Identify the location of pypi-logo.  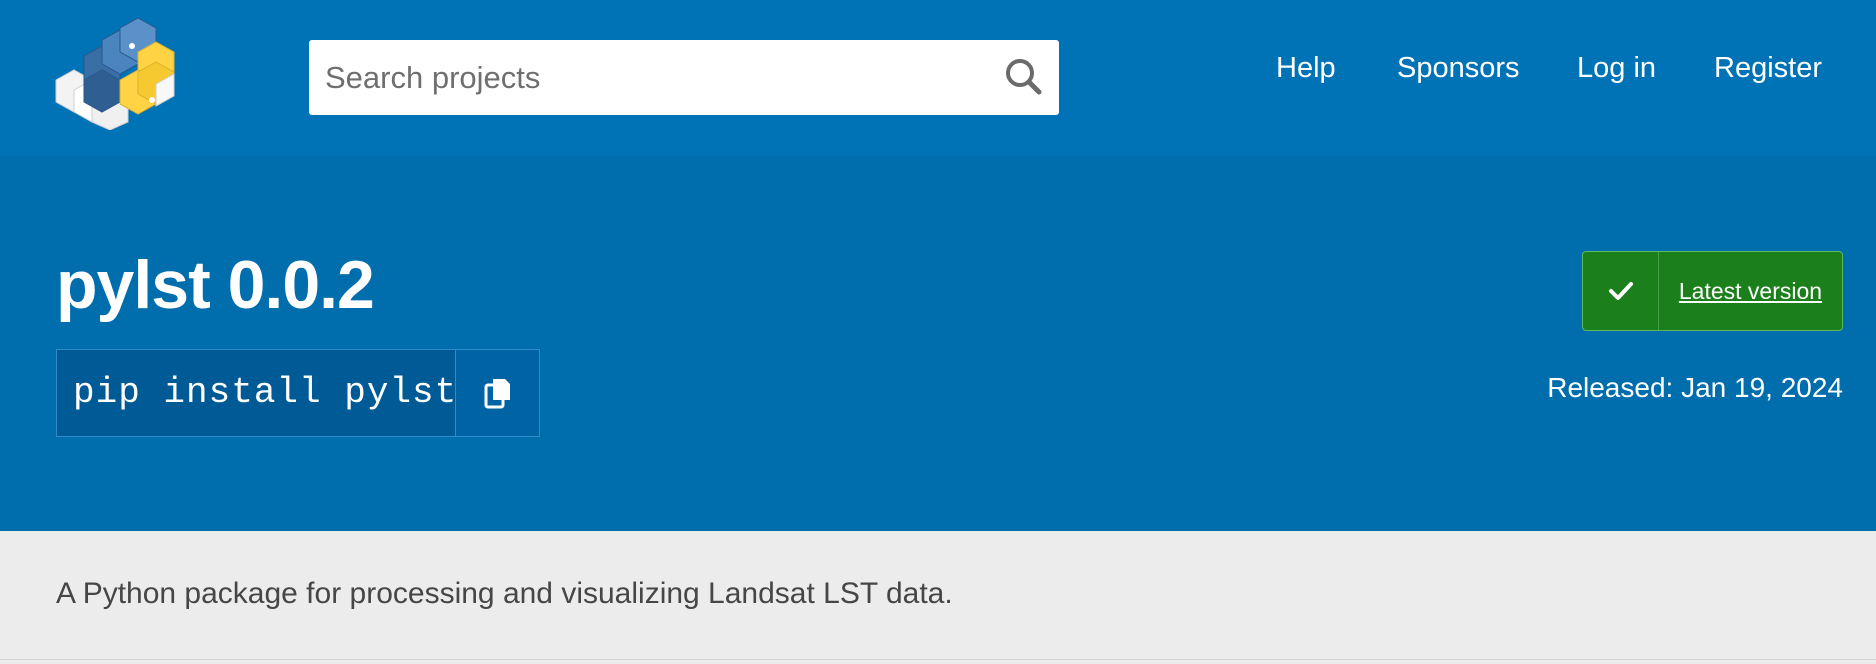
(117, 74).